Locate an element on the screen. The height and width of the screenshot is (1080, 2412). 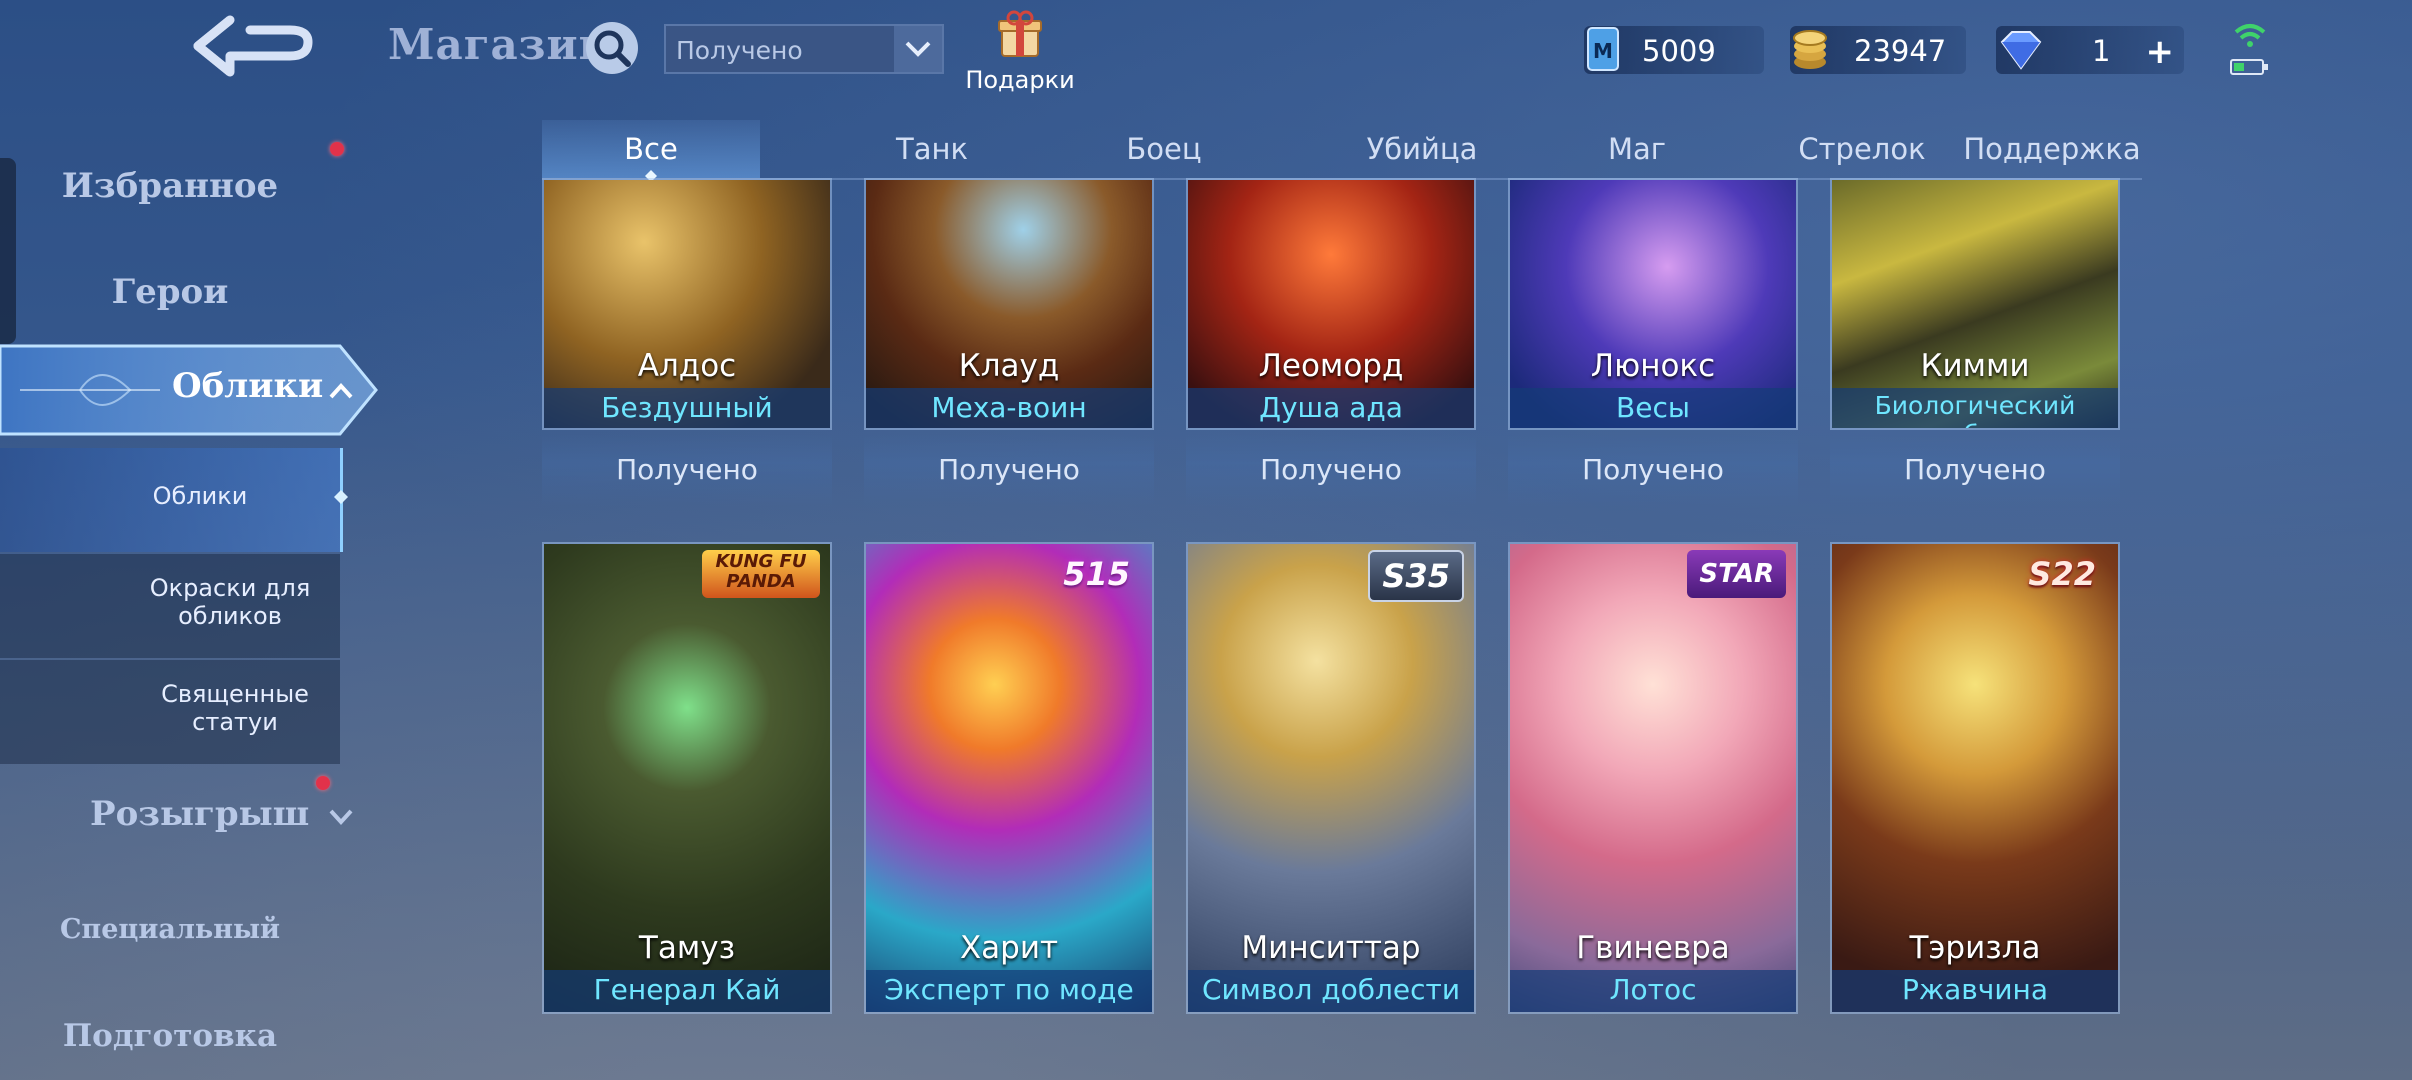
sidebar-item-label: Розыгрыш is located at coordinates (200, 814).